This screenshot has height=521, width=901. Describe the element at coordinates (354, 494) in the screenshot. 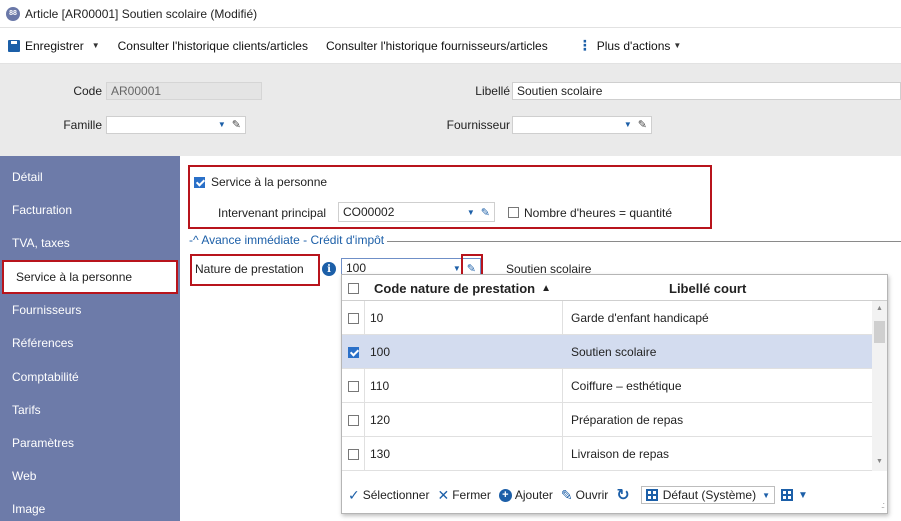

I see `checkmark-icon: ✓` at that location.